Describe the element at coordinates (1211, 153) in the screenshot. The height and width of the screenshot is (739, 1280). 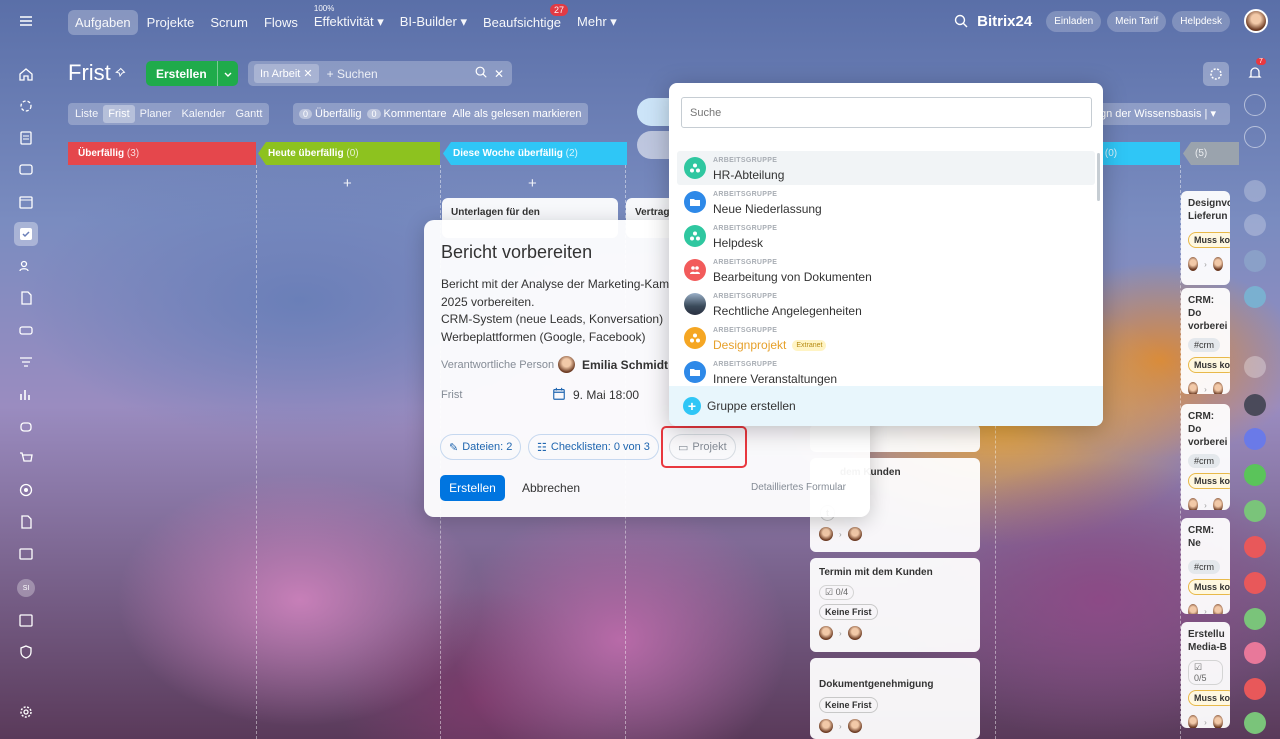
I see `column-later: (5)` at that location.